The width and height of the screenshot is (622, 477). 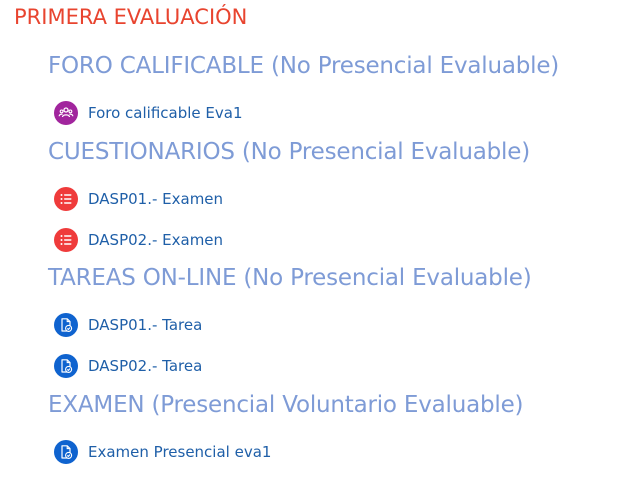 I want to click on activity-item-foro-eva1: Foro calificable Eva1, so click(x=148, y=113).